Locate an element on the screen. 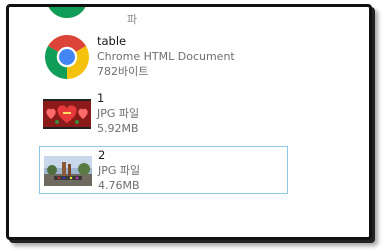 The image size is (386, 251). jpg-thumbnail-hearts is located at coordinates (67, 114).